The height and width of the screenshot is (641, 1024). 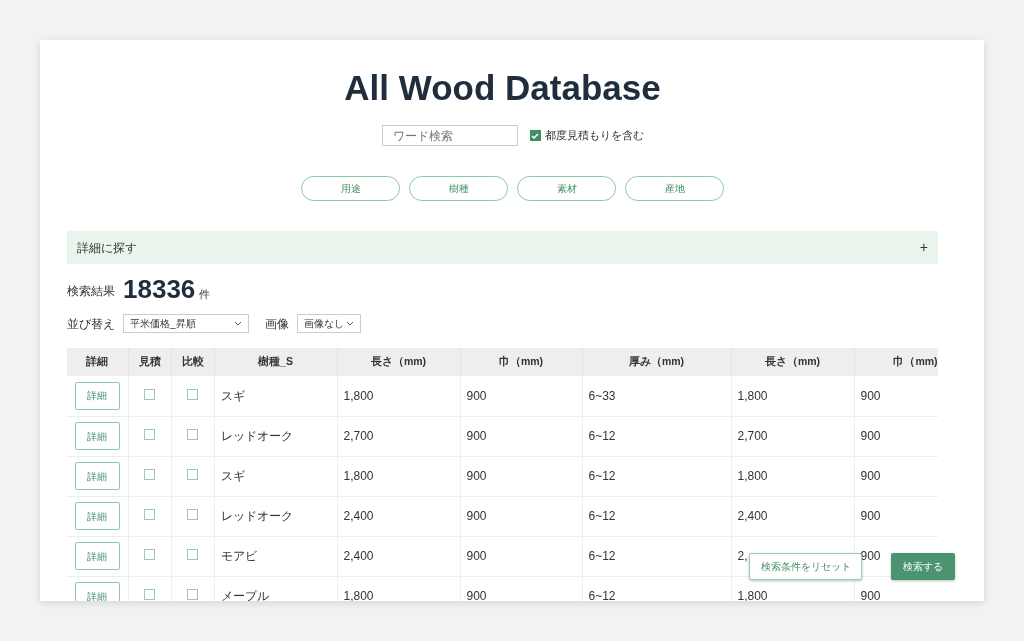 What do you see at coordinates (674, 188) in the screenshot?
I see `category-button: 産地` at bounding box center [674, 188].